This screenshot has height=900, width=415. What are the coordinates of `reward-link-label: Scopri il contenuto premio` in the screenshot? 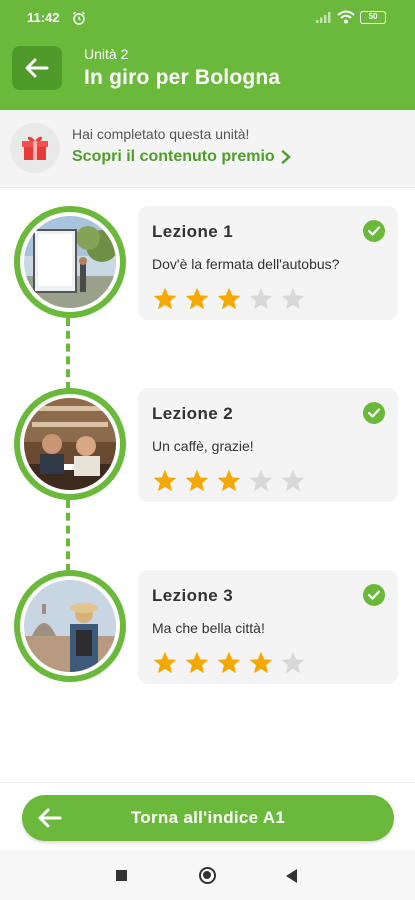 It's located at (173, 156).